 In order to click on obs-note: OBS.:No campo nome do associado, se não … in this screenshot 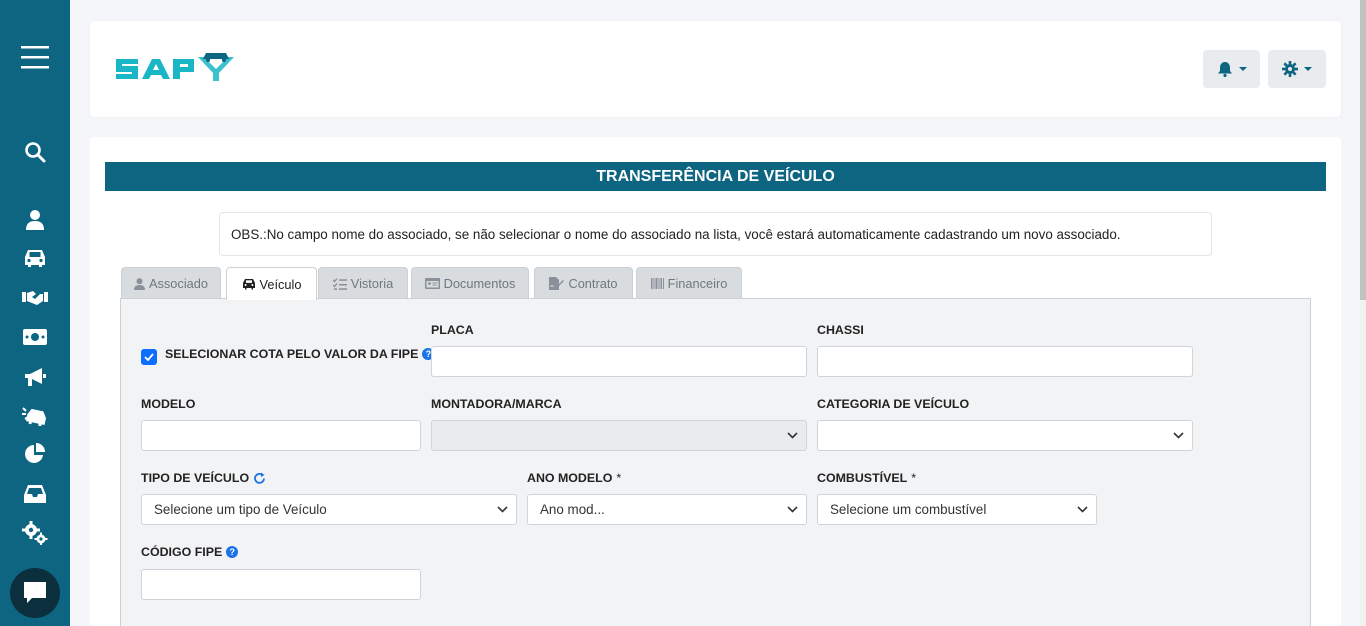, I will do `click(715, 234)`.